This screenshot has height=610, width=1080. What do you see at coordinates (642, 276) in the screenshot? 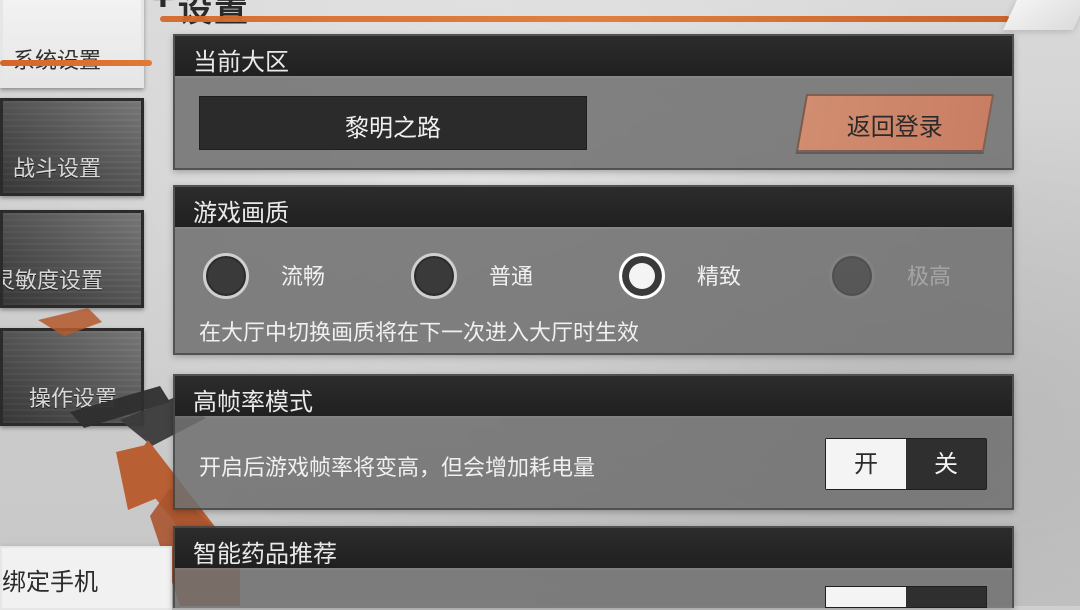
I see `quality-radio-refined` at bounding box center [642, 276].